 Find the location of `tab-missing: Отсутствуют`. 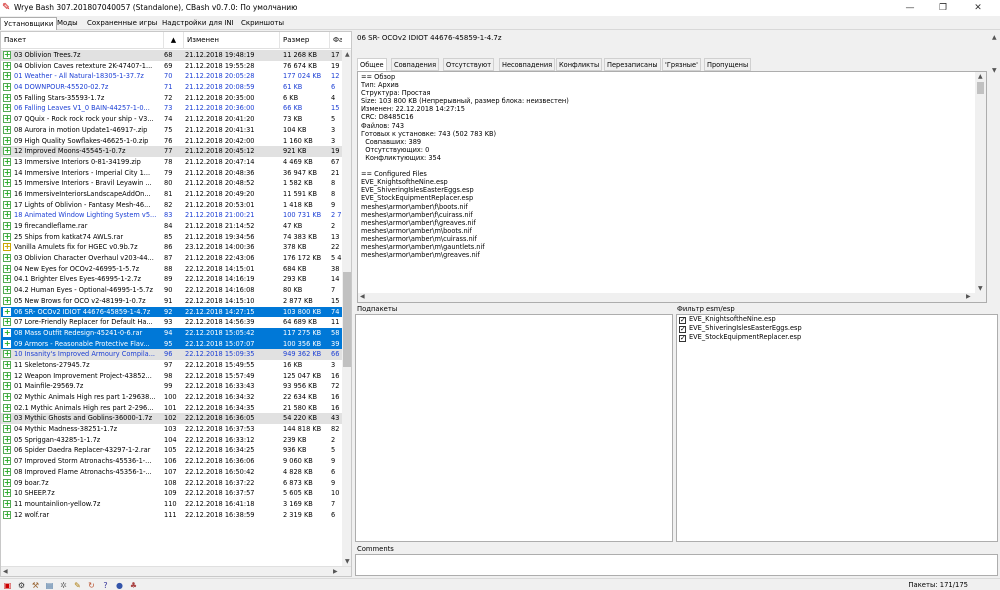

tab-missing: Отсутствуют is located at coordinates (469, 64).